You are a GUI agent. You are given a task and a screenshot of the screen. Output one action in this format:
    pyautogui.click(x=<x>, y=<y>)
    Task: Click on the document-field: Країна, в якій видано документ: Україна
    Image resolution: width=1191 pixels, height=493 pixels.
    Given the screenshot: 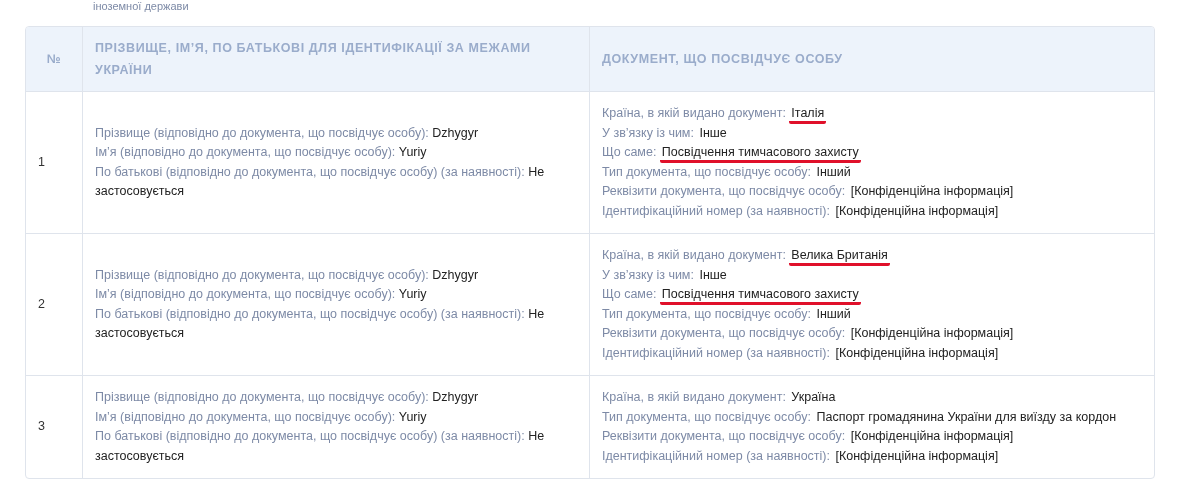 What is the action you would take?
    pyautogui.click(x=872, y=398)
    